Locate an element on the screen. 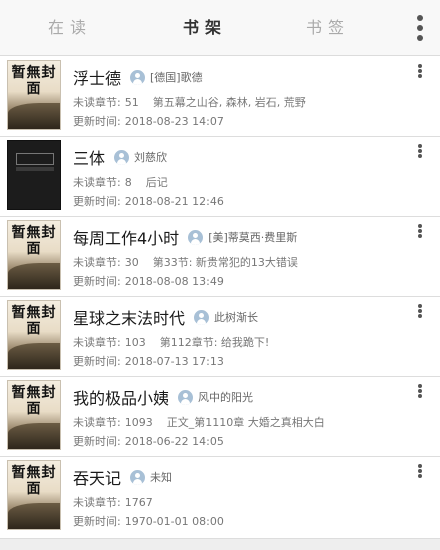  tab-bar: 在读 书架 书签 is located at coordinates (220, 28).